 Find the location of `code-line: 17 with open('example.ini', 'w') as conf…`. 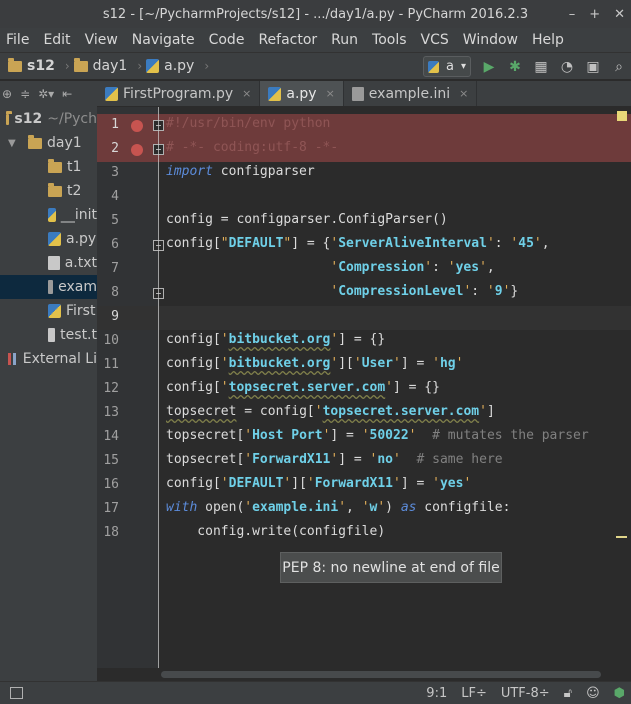

code-line: 17 with open('example.ini', 'w') as conf… is located at coordinates (364, 510).